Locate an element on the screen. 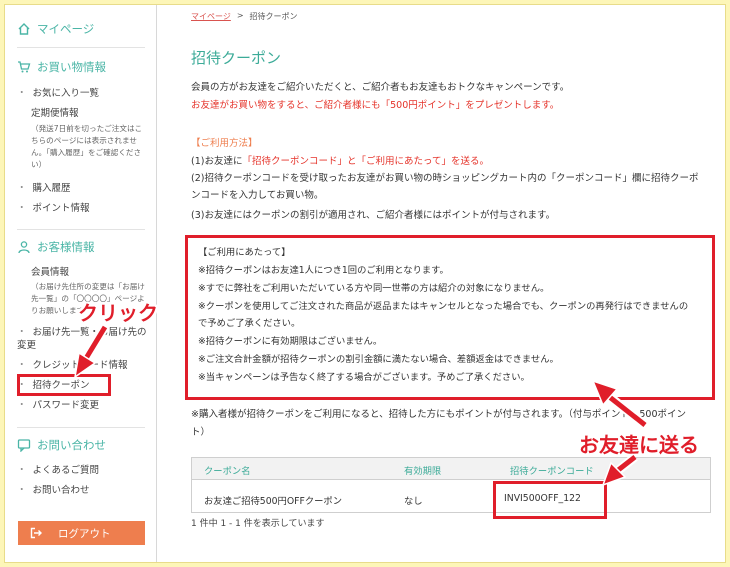 The height and width of the screenshot is (567, 730). sidebar-item-contact: ・お問い合わせ is located at coordinates (53, 490).